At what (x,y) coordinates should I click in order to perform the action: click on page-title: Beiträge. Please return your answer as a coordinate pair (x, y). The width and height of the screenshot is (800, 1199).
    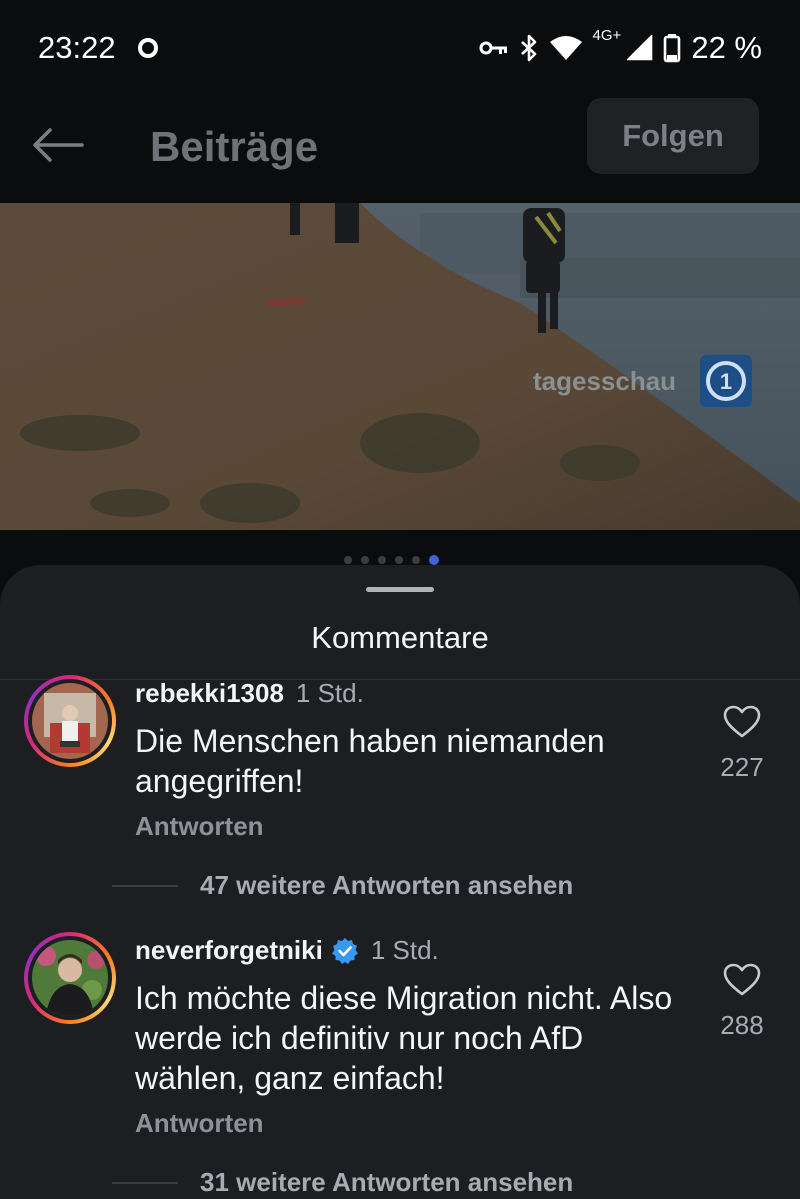
    Looking at the image, I should click on (234, 146).